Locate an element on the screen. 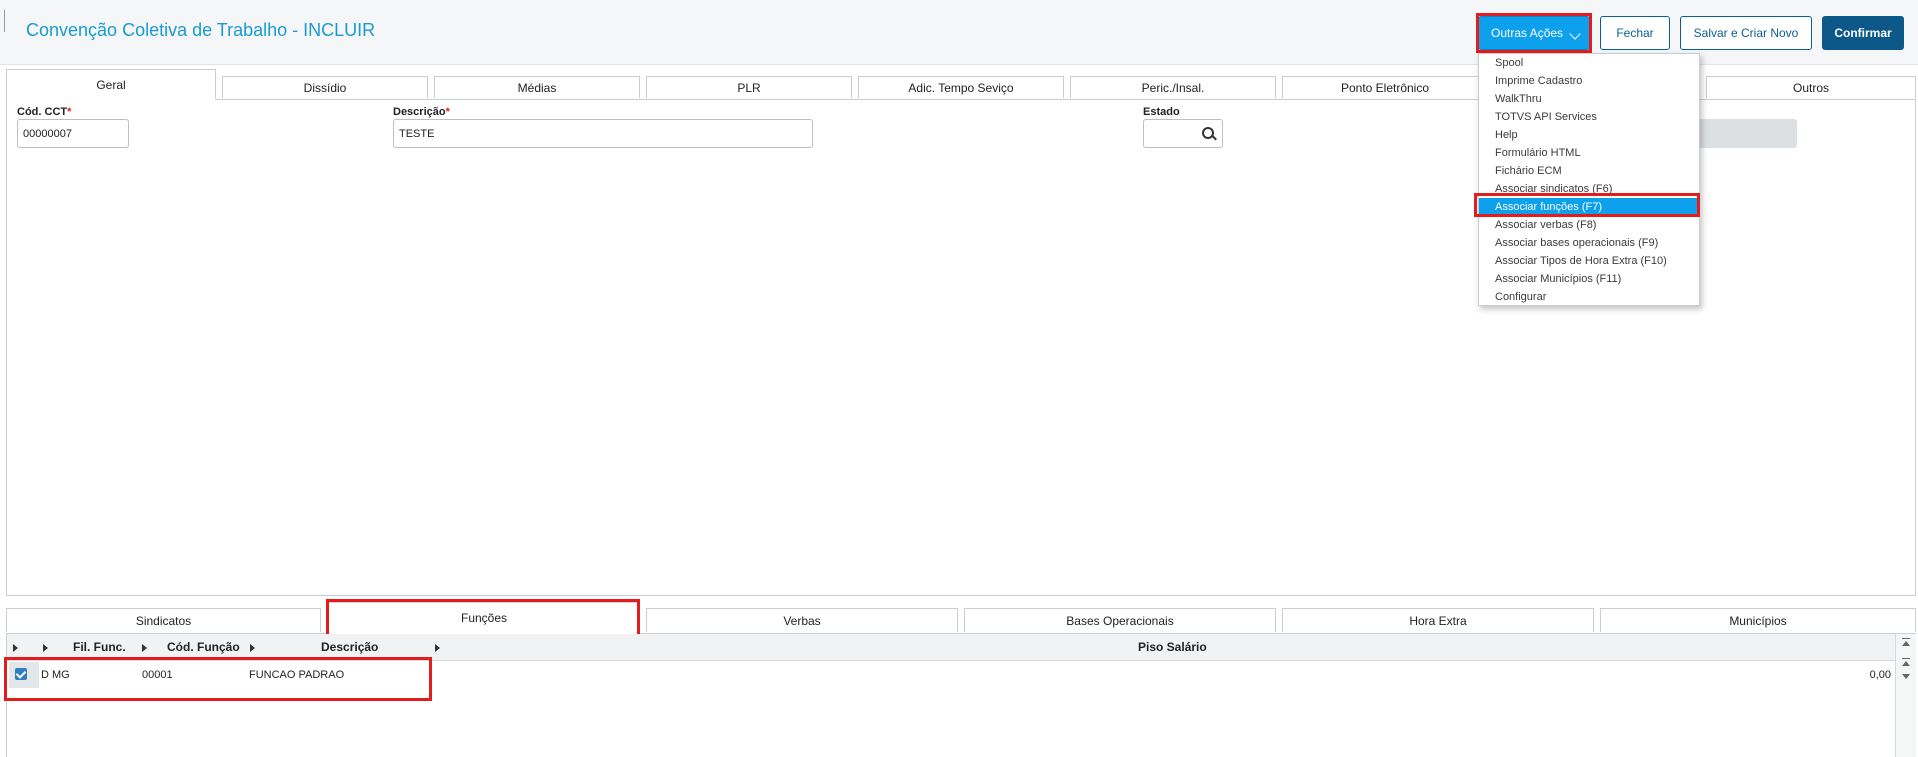 Image resolution: width=1918 pixels, height=757 pixels. outras-acoes-button: Outras Ações is located at coordinates (1534, 33).